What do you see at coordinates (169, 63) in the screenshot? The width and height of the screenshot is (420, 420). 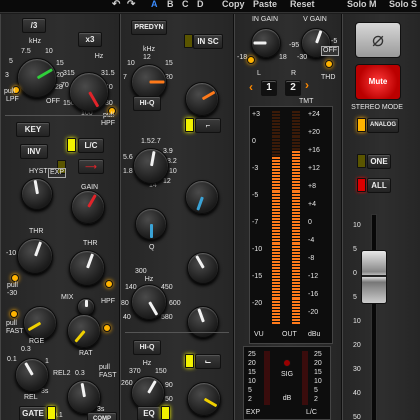 I see `hf-tick: 15` at bounding box center [169, 63].